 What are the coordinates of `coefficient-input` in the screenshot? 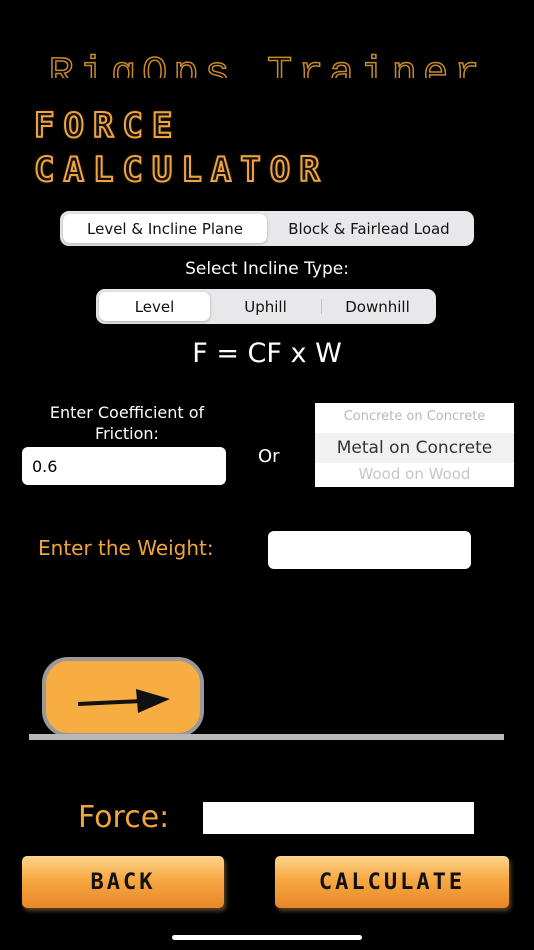 It's located at (124, 466).